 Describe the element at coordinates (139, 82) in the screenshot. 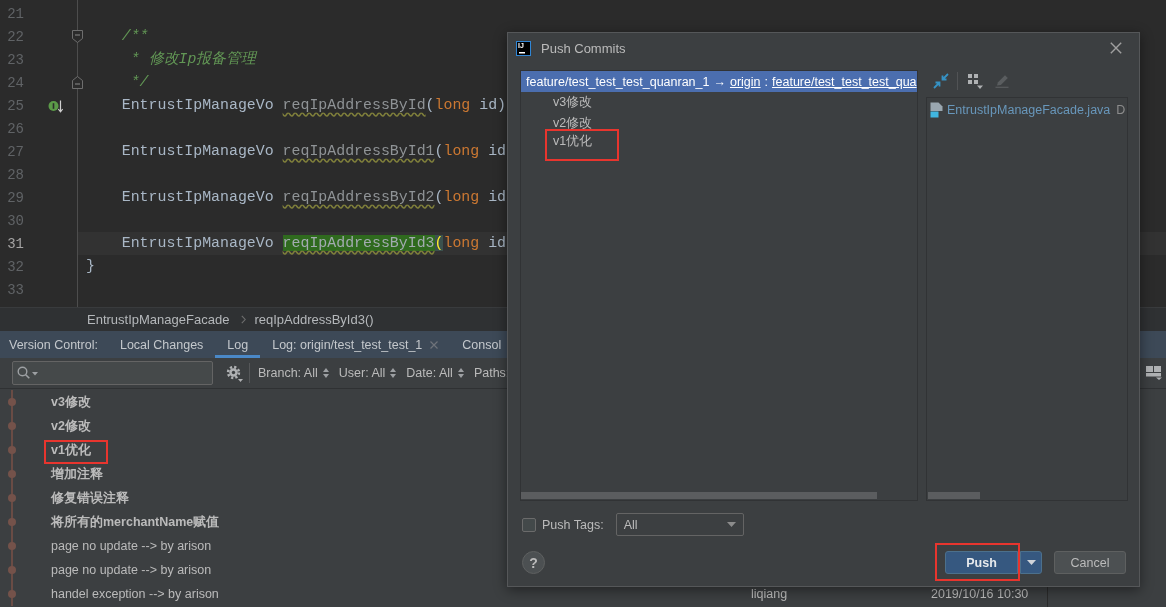

I see `code-comment: */` at that location.